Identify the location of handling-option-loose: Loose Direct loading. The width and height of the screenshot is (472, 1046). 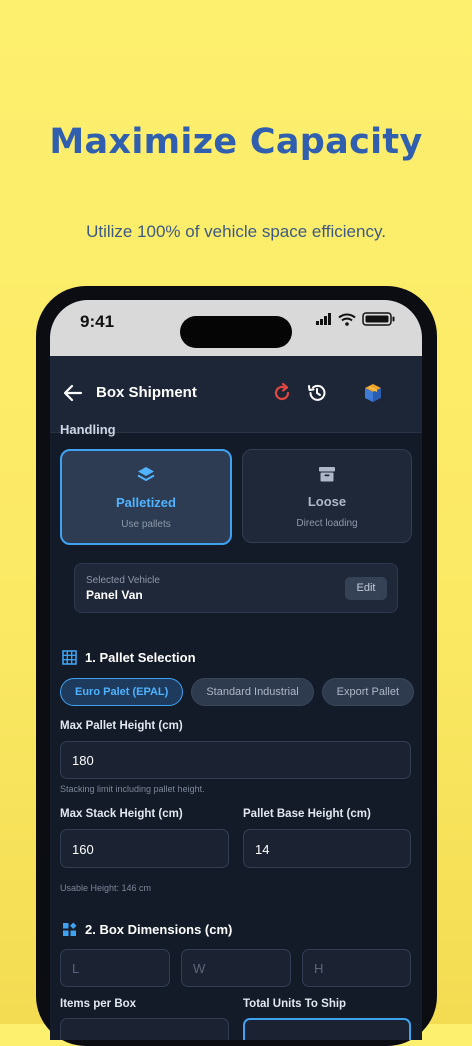
(327, 496).